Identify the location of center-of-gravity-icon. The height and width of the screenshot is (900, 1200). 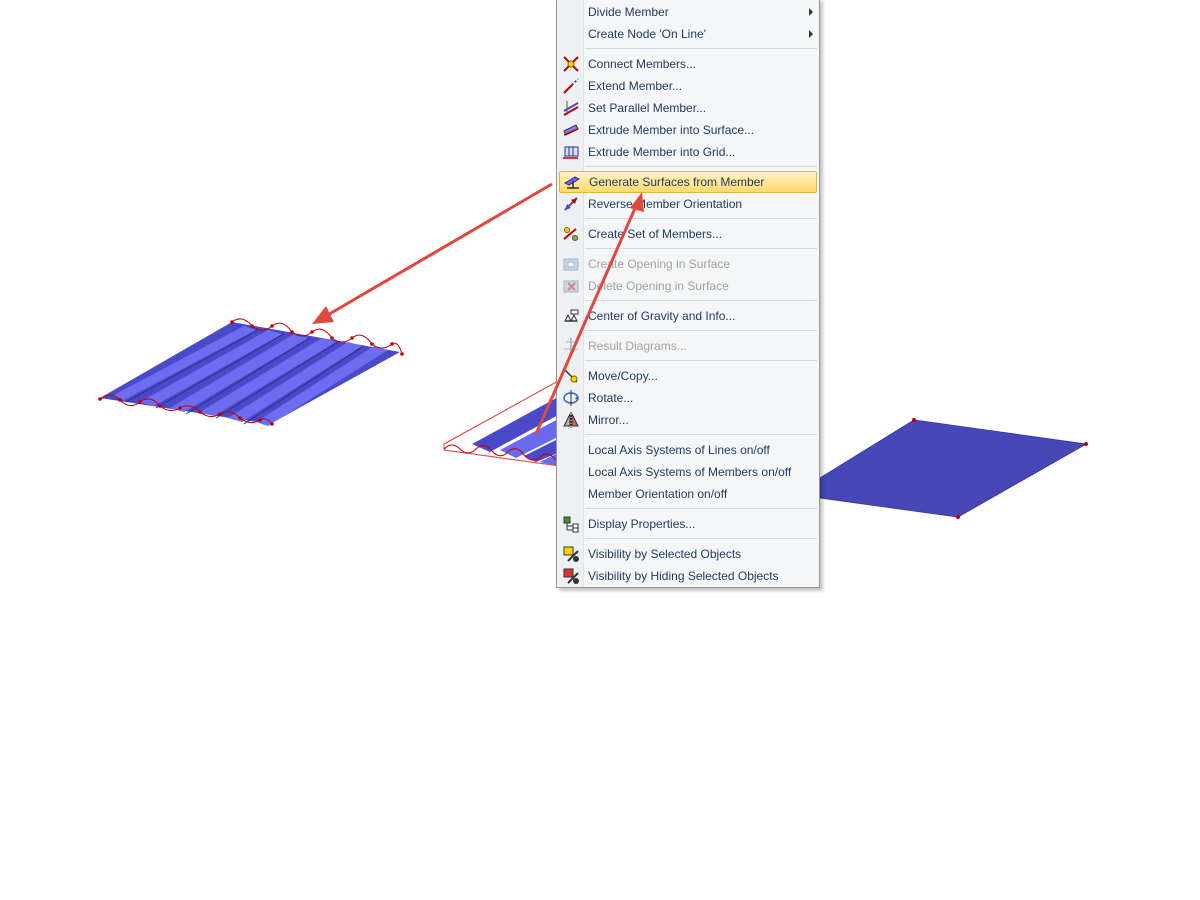
(571, 316).